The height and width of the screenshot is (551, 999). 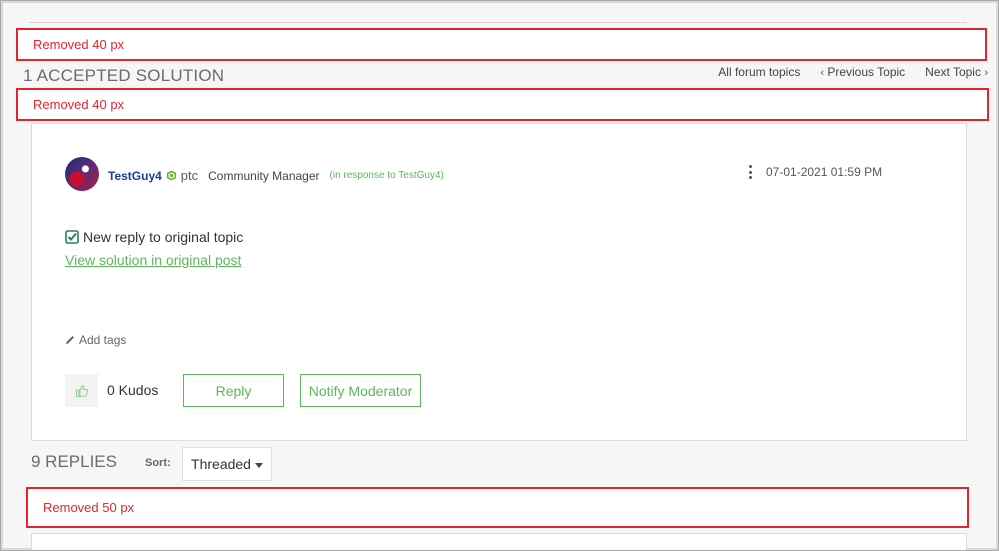 I want to click on more-options-icon, so click(x=750, y=172).